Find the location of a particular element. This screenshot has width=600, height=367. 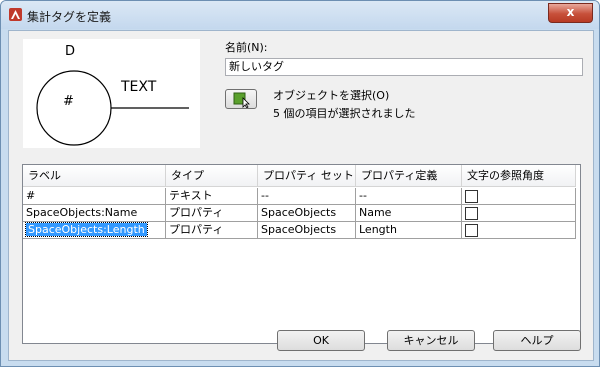

column-header-property-definition: プロパティ定義 is located at coordinates (409, 176).